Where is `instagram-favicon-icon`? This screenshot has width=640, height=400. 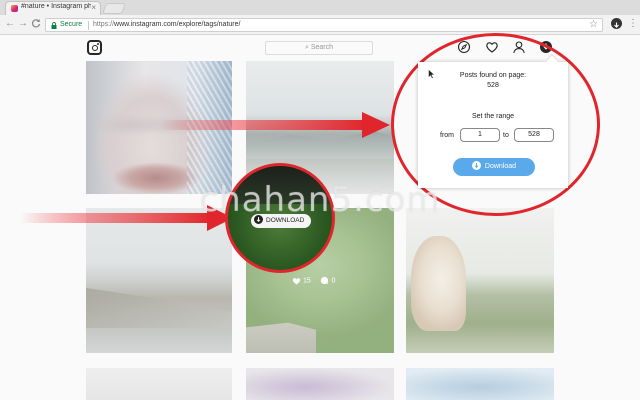 instagram-favicon-icon is located at coordinates (14, 8).